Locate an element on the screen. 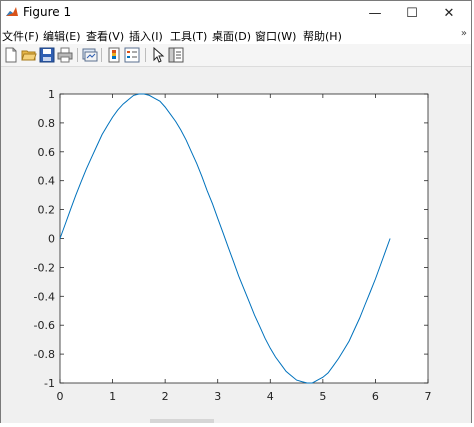 The height and width of the screenshot is (427, 474). x-tick-label: 2 is located at coordinates (165, 396).